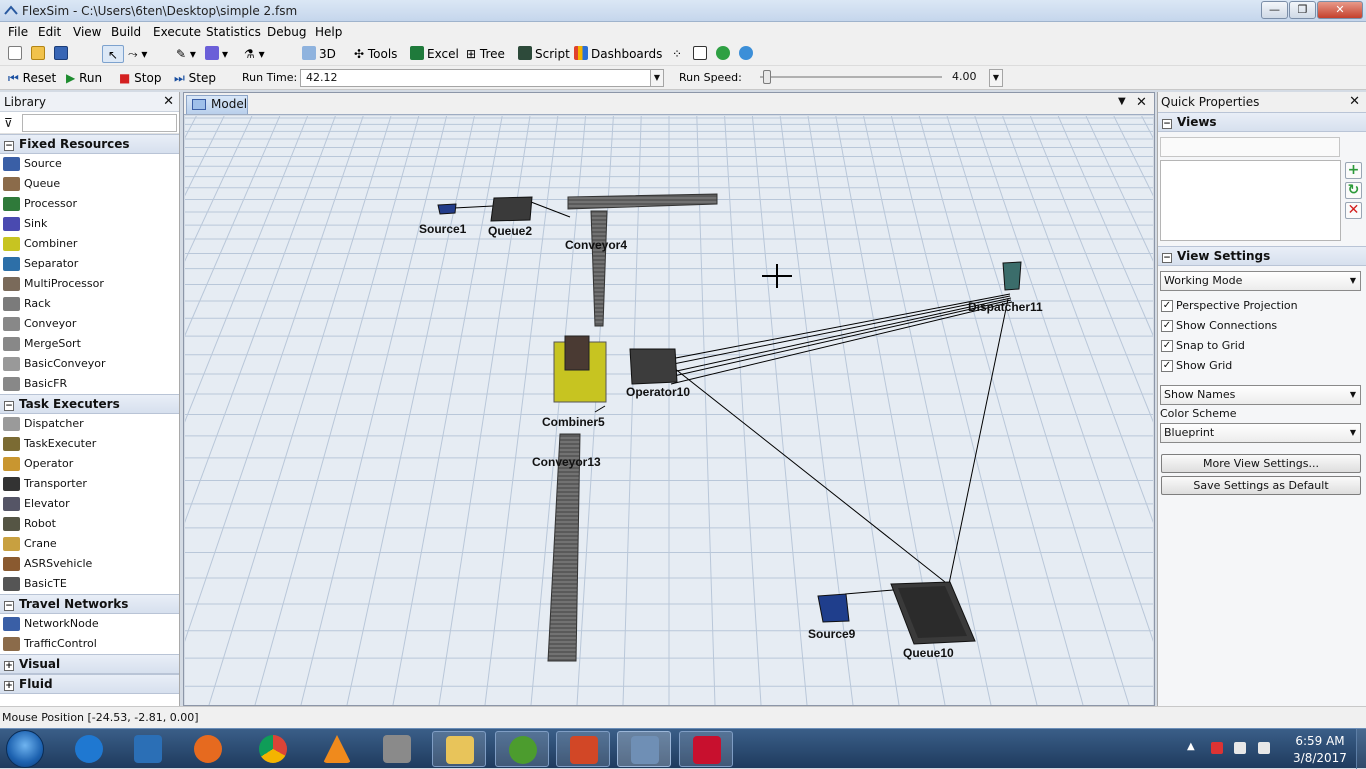  I want to click on taskbar-firefox, so click(208, 749).